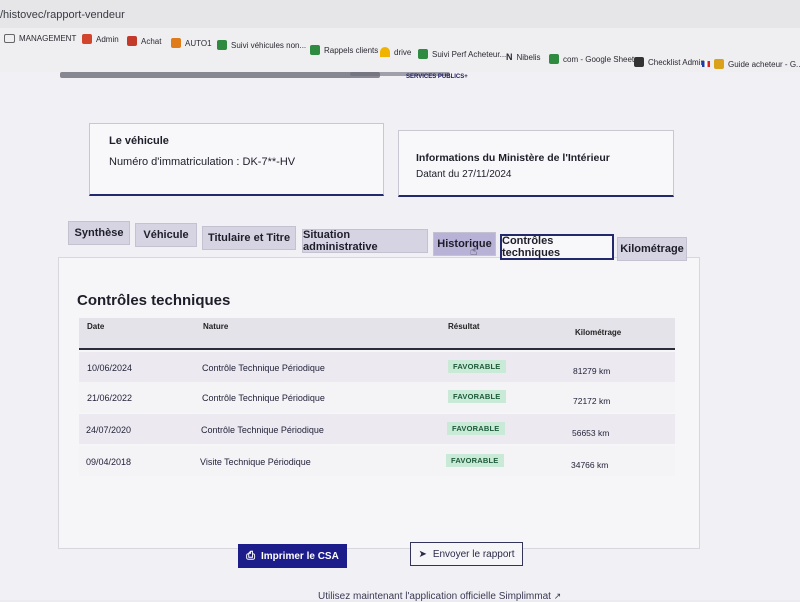  I want to click on bookmark-checklist-admin: Checklist Admin, so click(669, 62).